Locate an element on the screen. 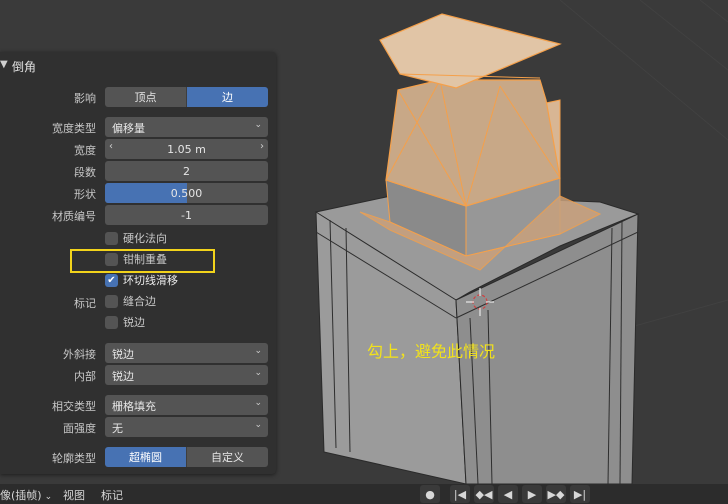 The width and height of the screenshot is (728, 504). keying-mode-dropdown: 像(插帧) ⌄ is located at coordinates (26, 495).